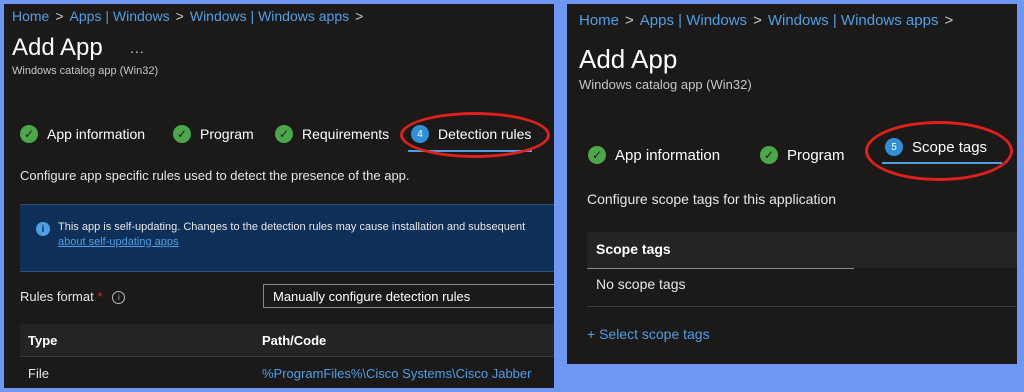 The width and height of the screenshot is (1024, 392). What do you see at coordinates (100, 296) in the screenshot?
I see `required-marker: *` at bounding box center [100, 296].